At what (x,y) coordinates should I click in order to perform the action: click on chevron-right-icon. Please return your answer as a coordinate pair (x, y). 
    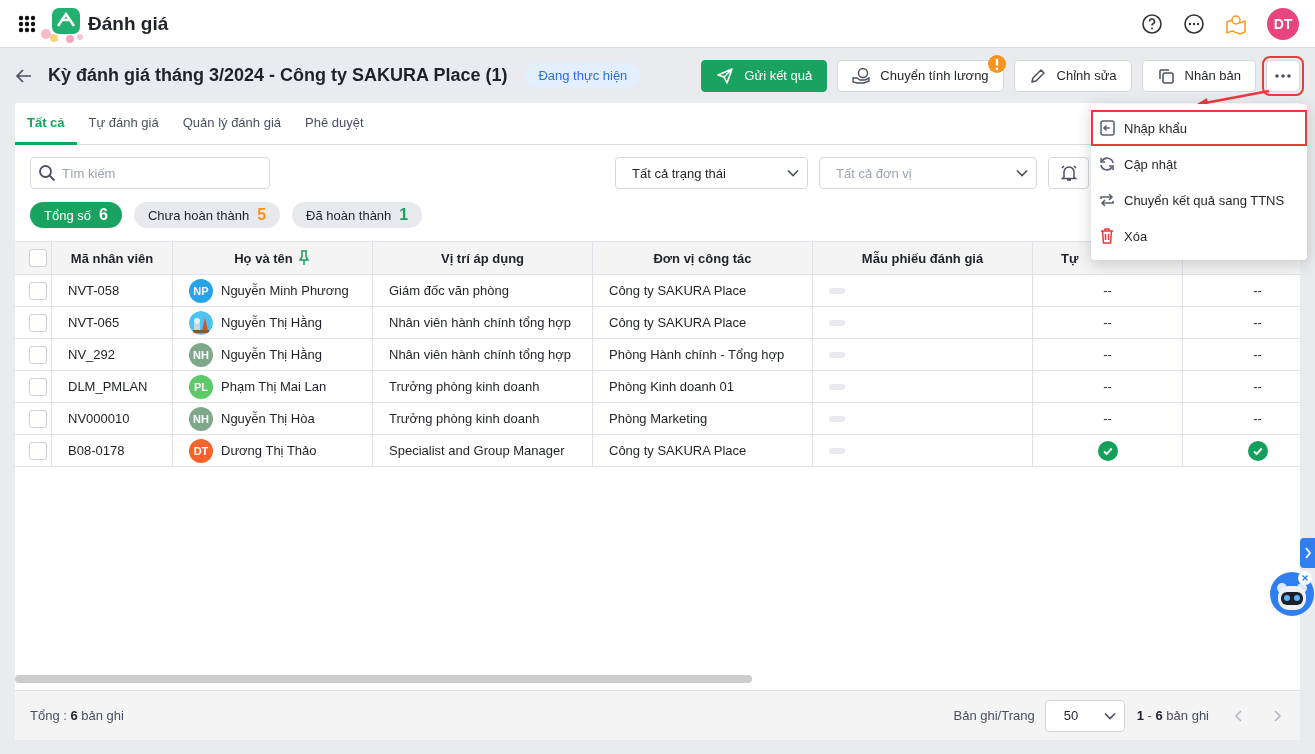
    Looking at the image, I should click on (1307, 553).